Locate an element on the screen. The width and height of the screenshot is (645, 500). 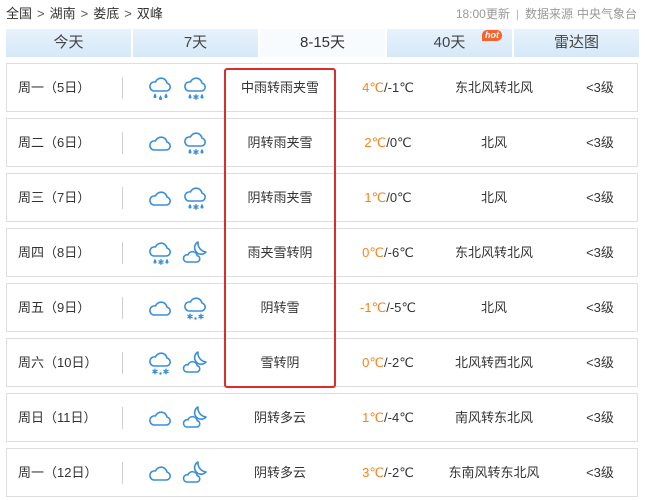
forecast-row: 周三（7日） 阴转雨夹雪 1℃/0℃ 北风 <3级 is located at coordinates (322, 197).